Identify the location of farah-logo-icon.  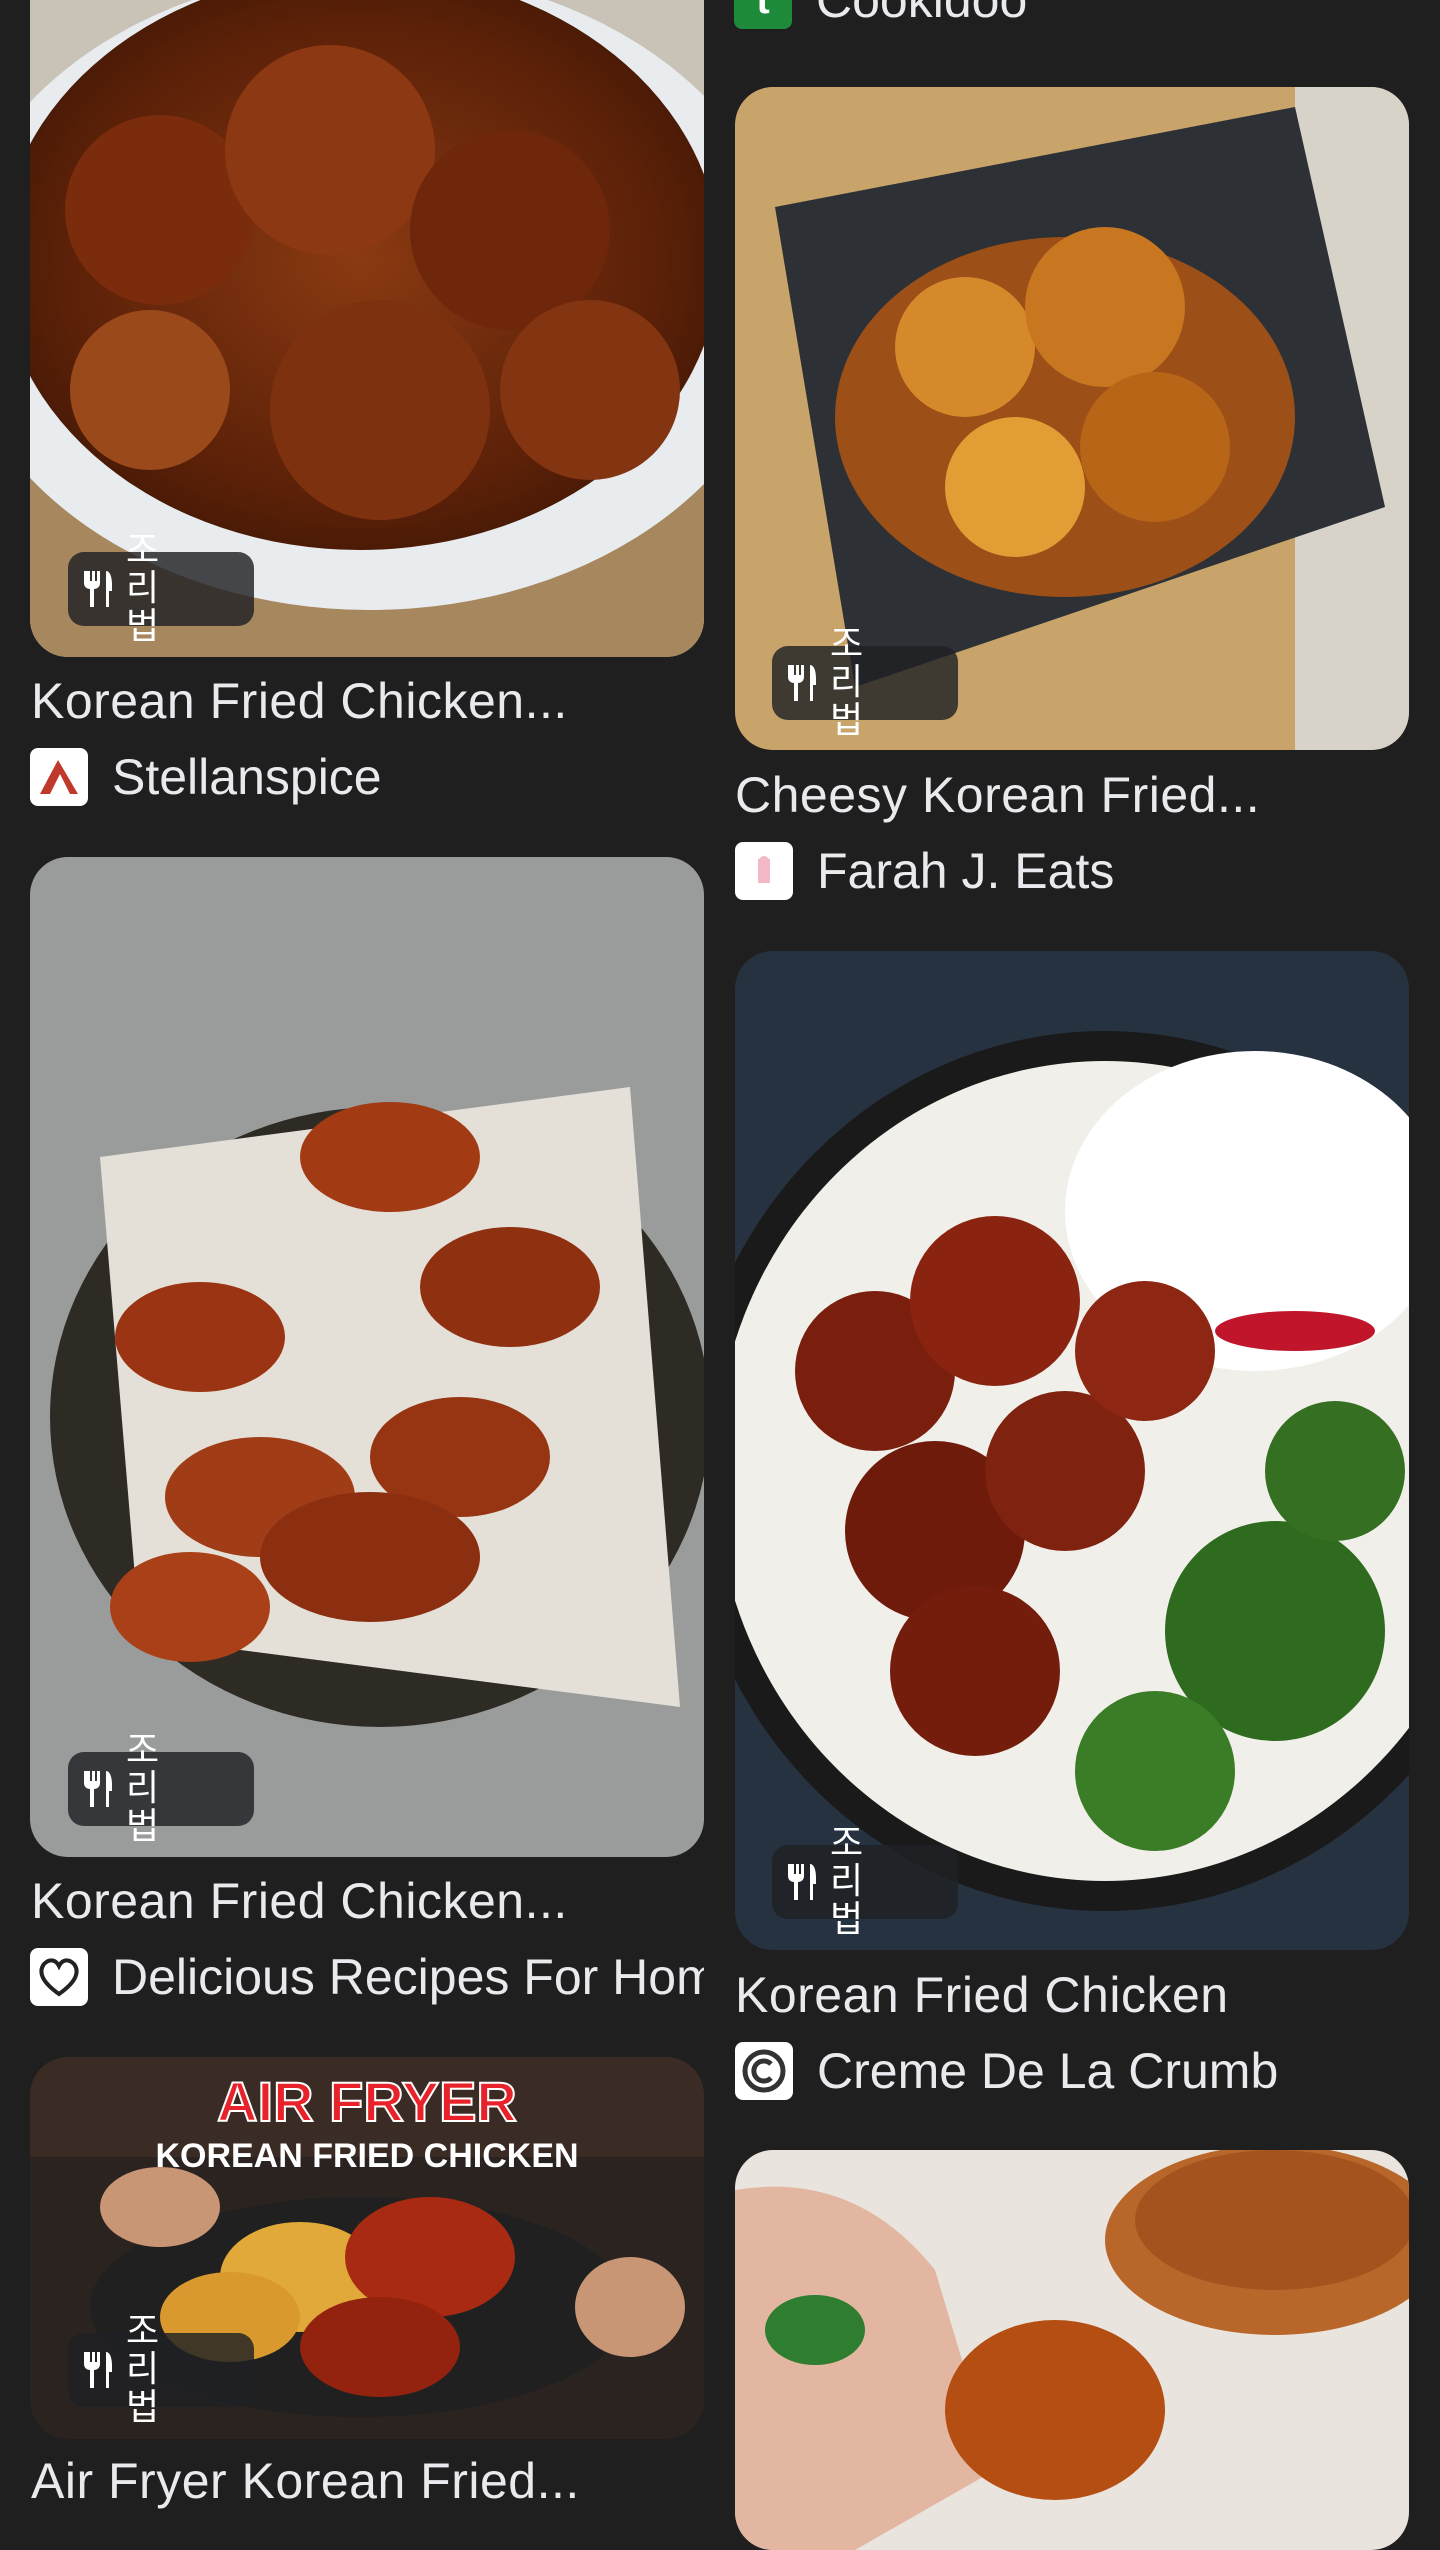
(764, 871).